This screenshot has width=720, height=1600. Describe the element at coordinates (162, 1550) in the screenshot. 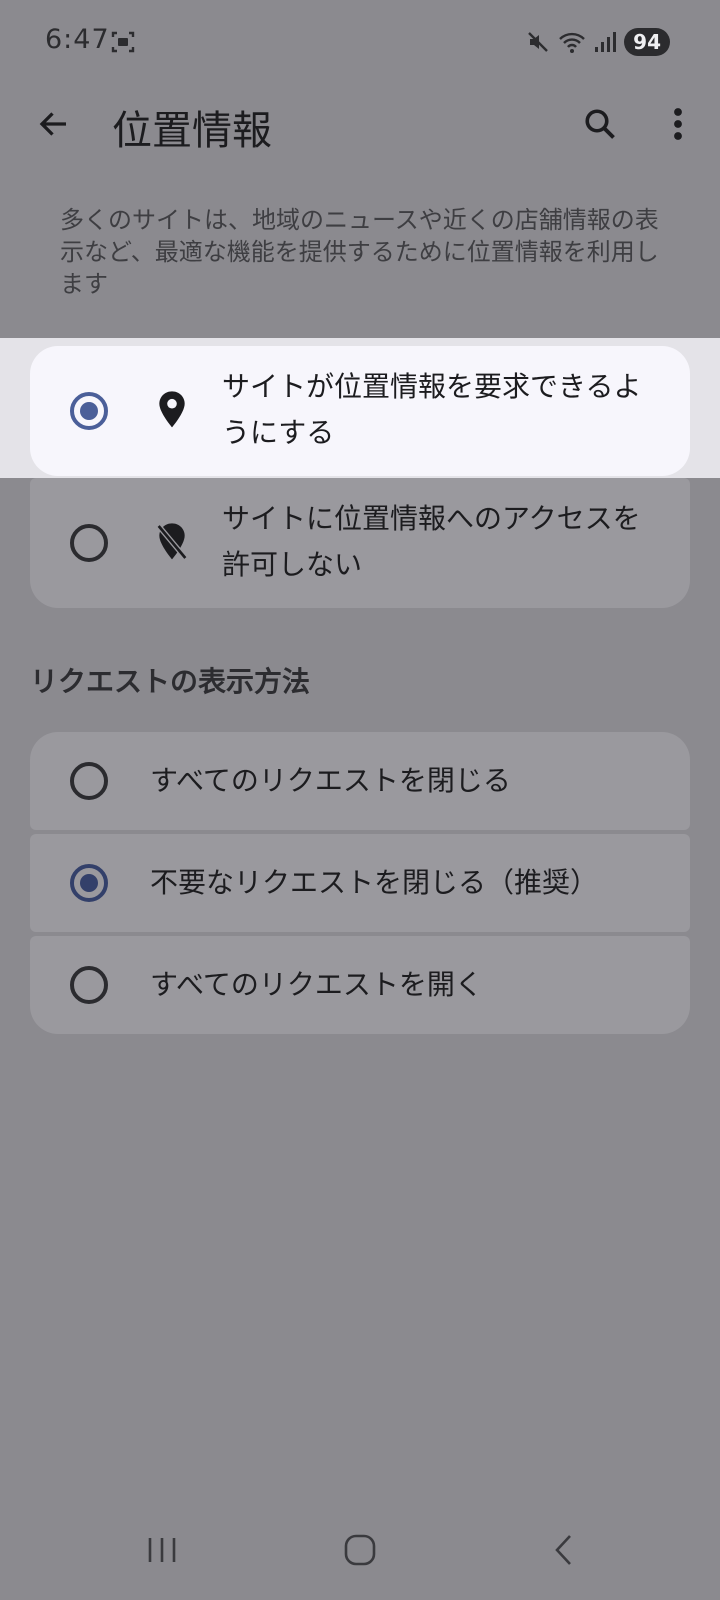

I see `recent-apps-icon` at that location.